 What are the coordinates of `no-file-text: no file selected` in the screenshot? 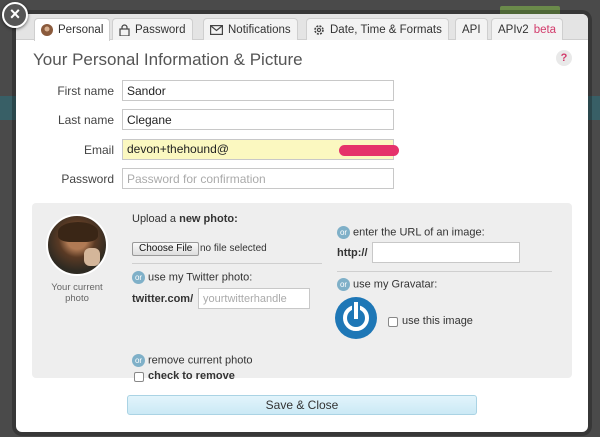 It's located at (233, 248).